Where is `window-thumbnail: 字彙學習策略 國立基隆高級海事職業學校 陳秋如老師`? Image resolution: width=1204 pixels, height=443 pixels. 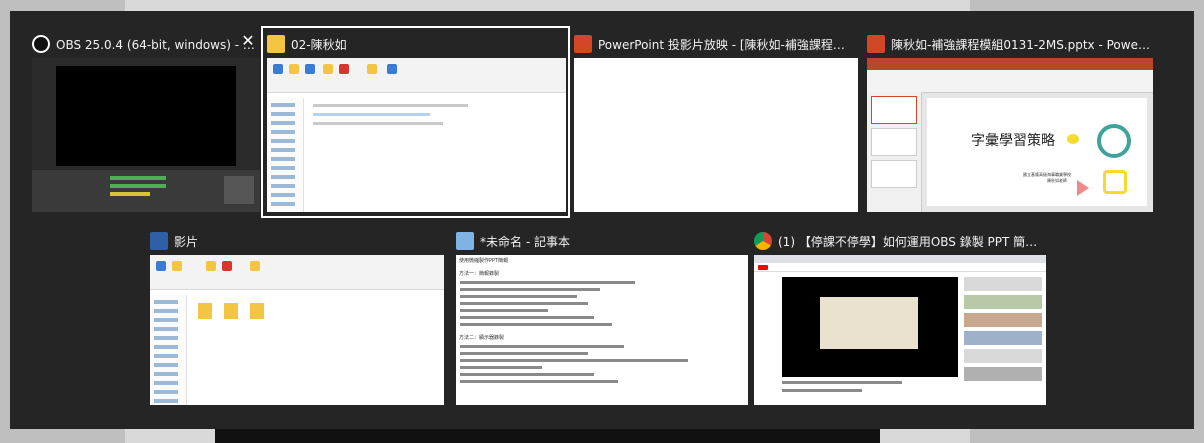 window-thumbnail: 字彙學習策略 國立基隆高級海事職業學校 陳秋如老師 is located at coordinates (1010, 135).